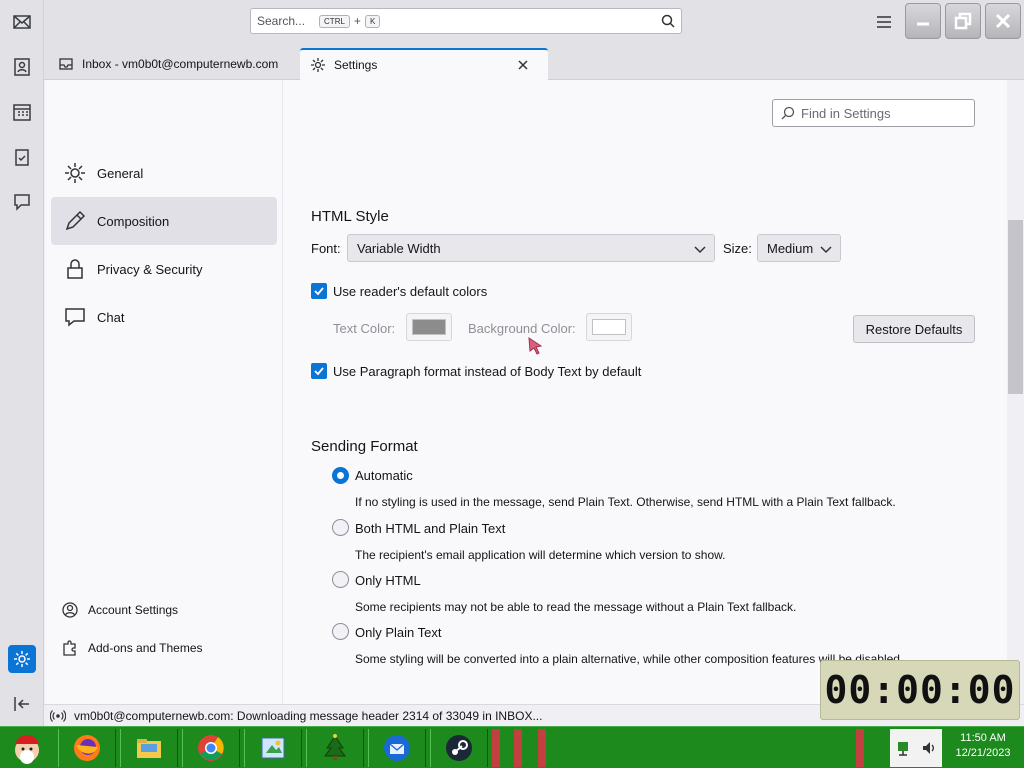 This screenshot has height=768, width=1024. What do you see at coordinates (340, 579) in the screenshot?
I see `radio-only-html` at bounding box center [340, 579].